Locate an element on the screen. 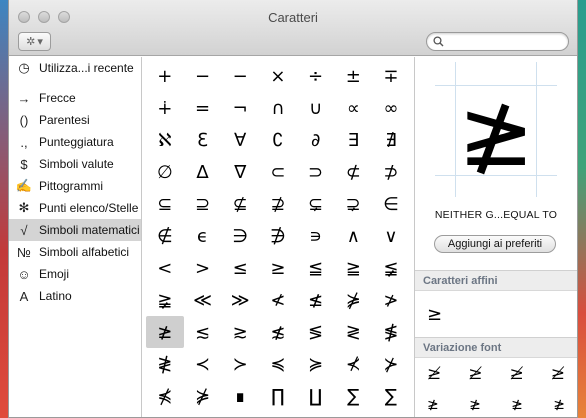  character-cell: ≶ is located at coordinates (316, 332).